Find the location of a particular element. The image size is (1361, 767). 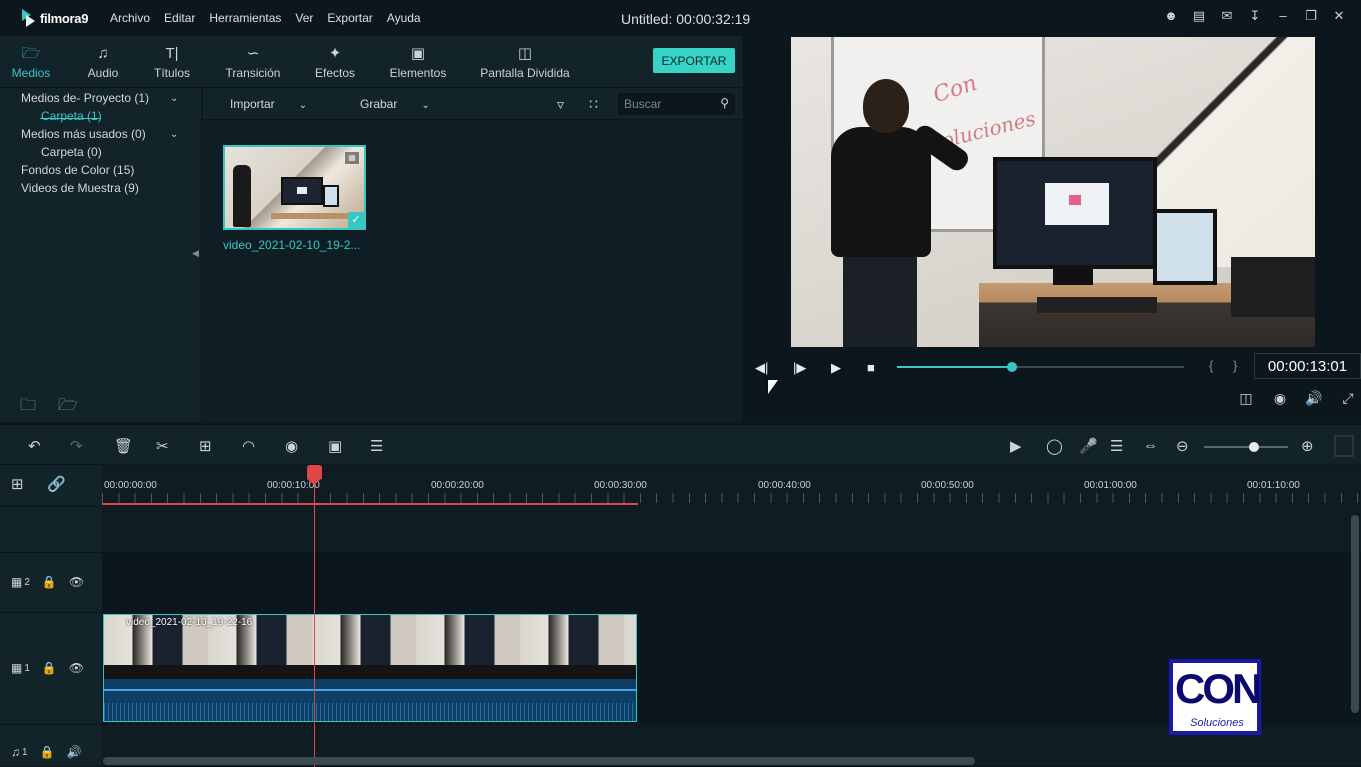

mixer-icon: ☰ is located at coordinates (1116, 446).